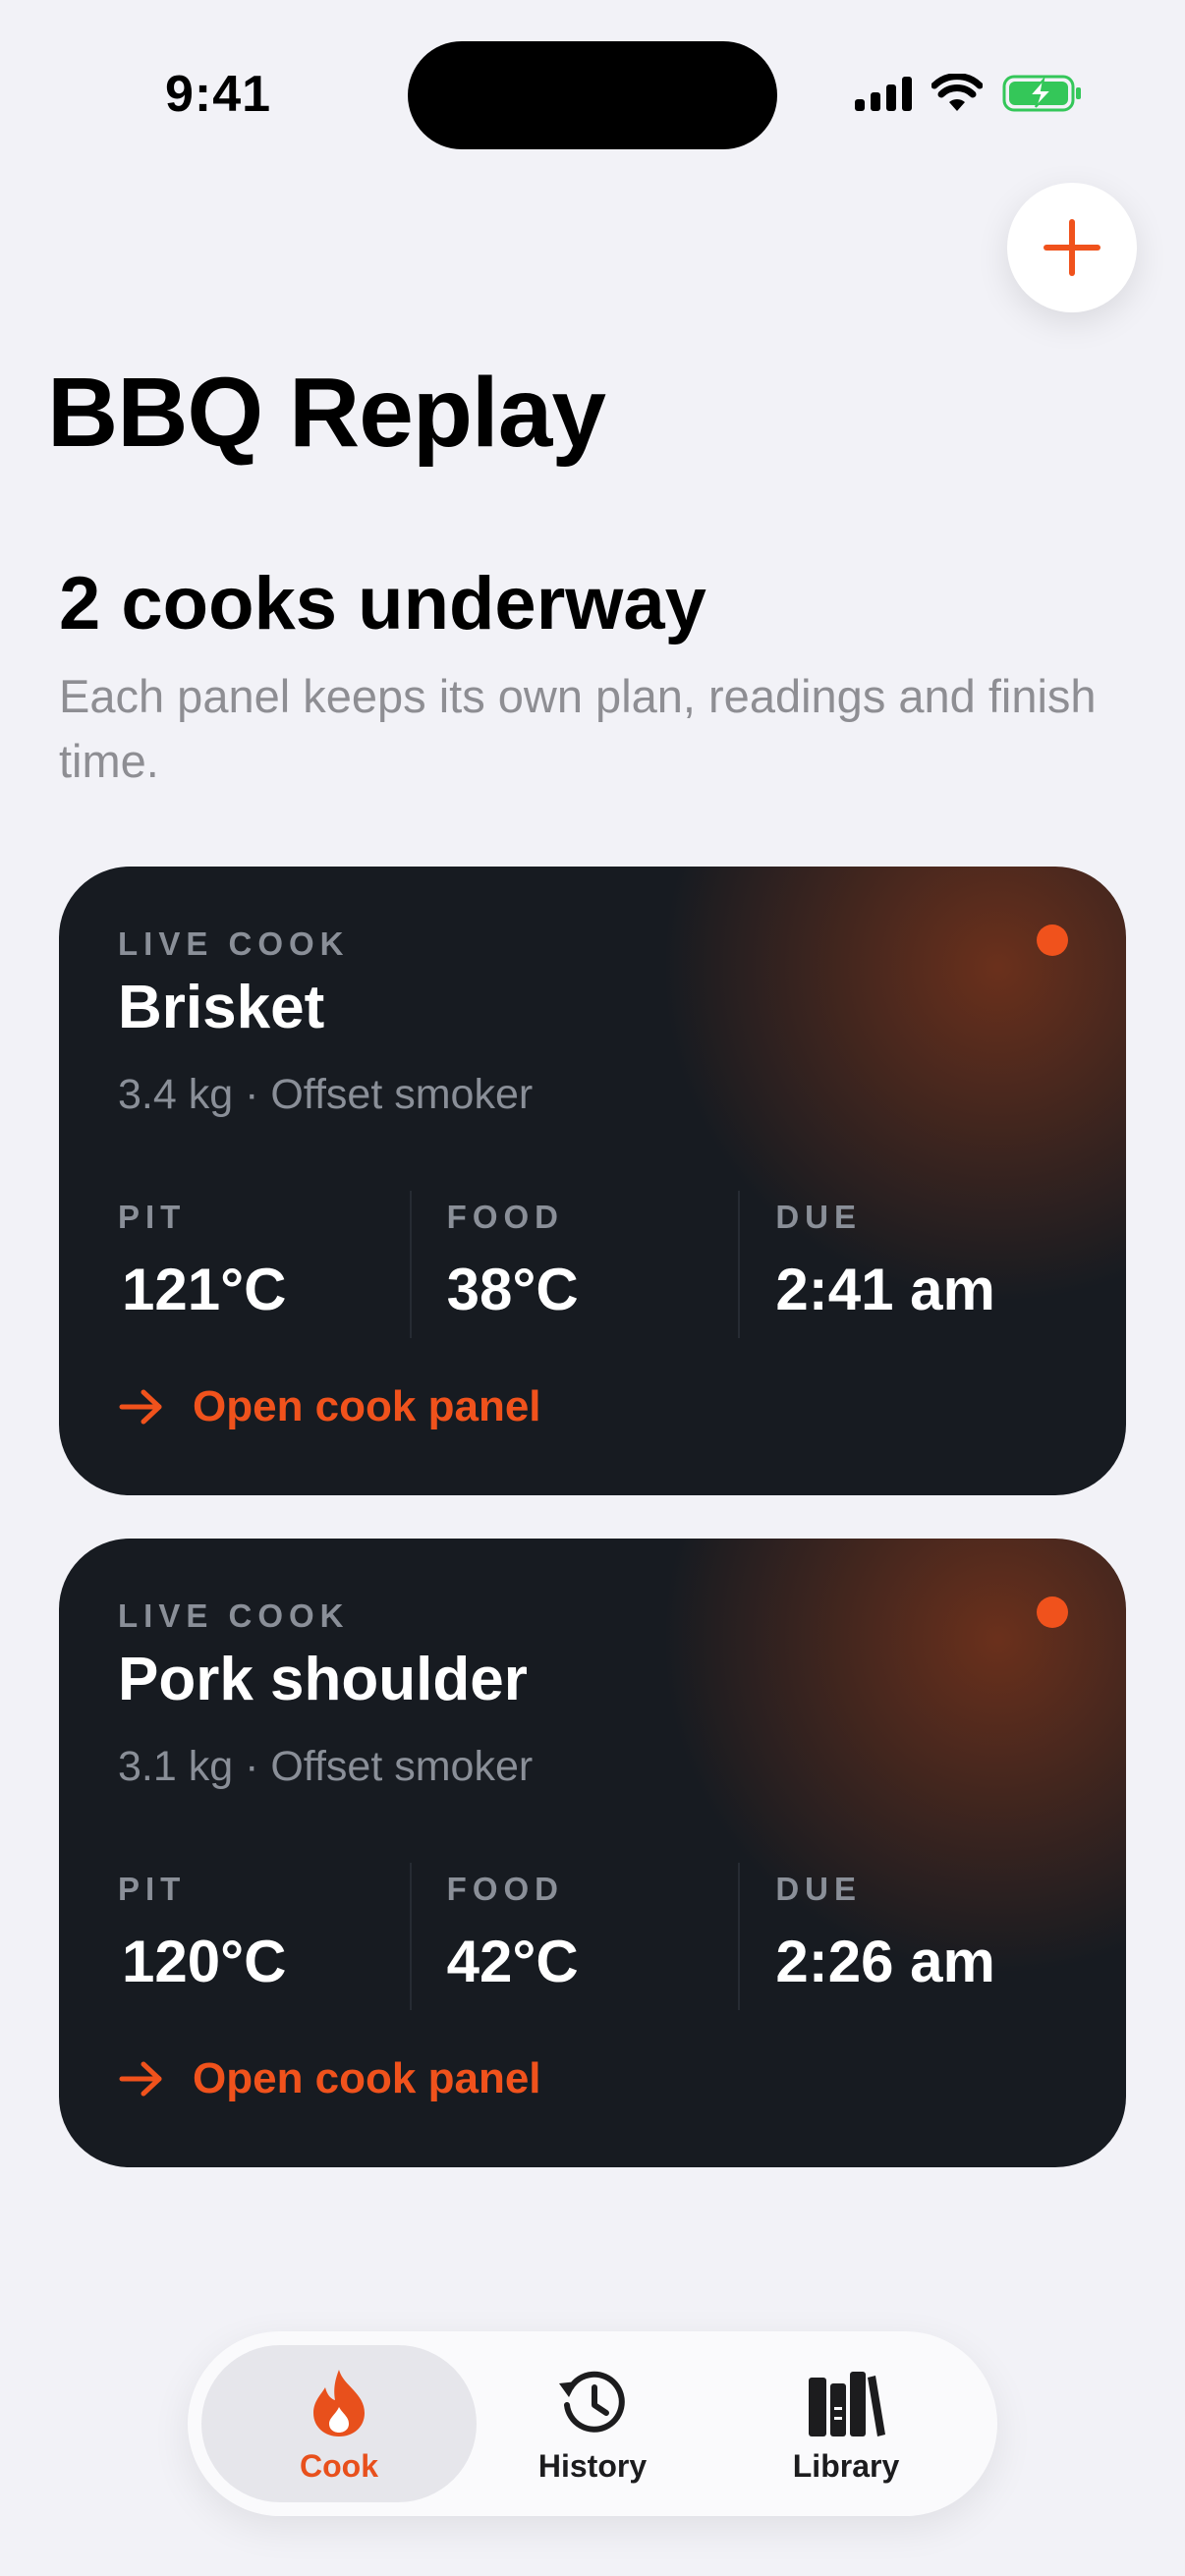 Image resolution: width=1185 pixels, height=2576 pixels. I want to click on cook-stats: PIT 120°C FOOD 42°C DUE 2:26 am, so click(592, 1936).